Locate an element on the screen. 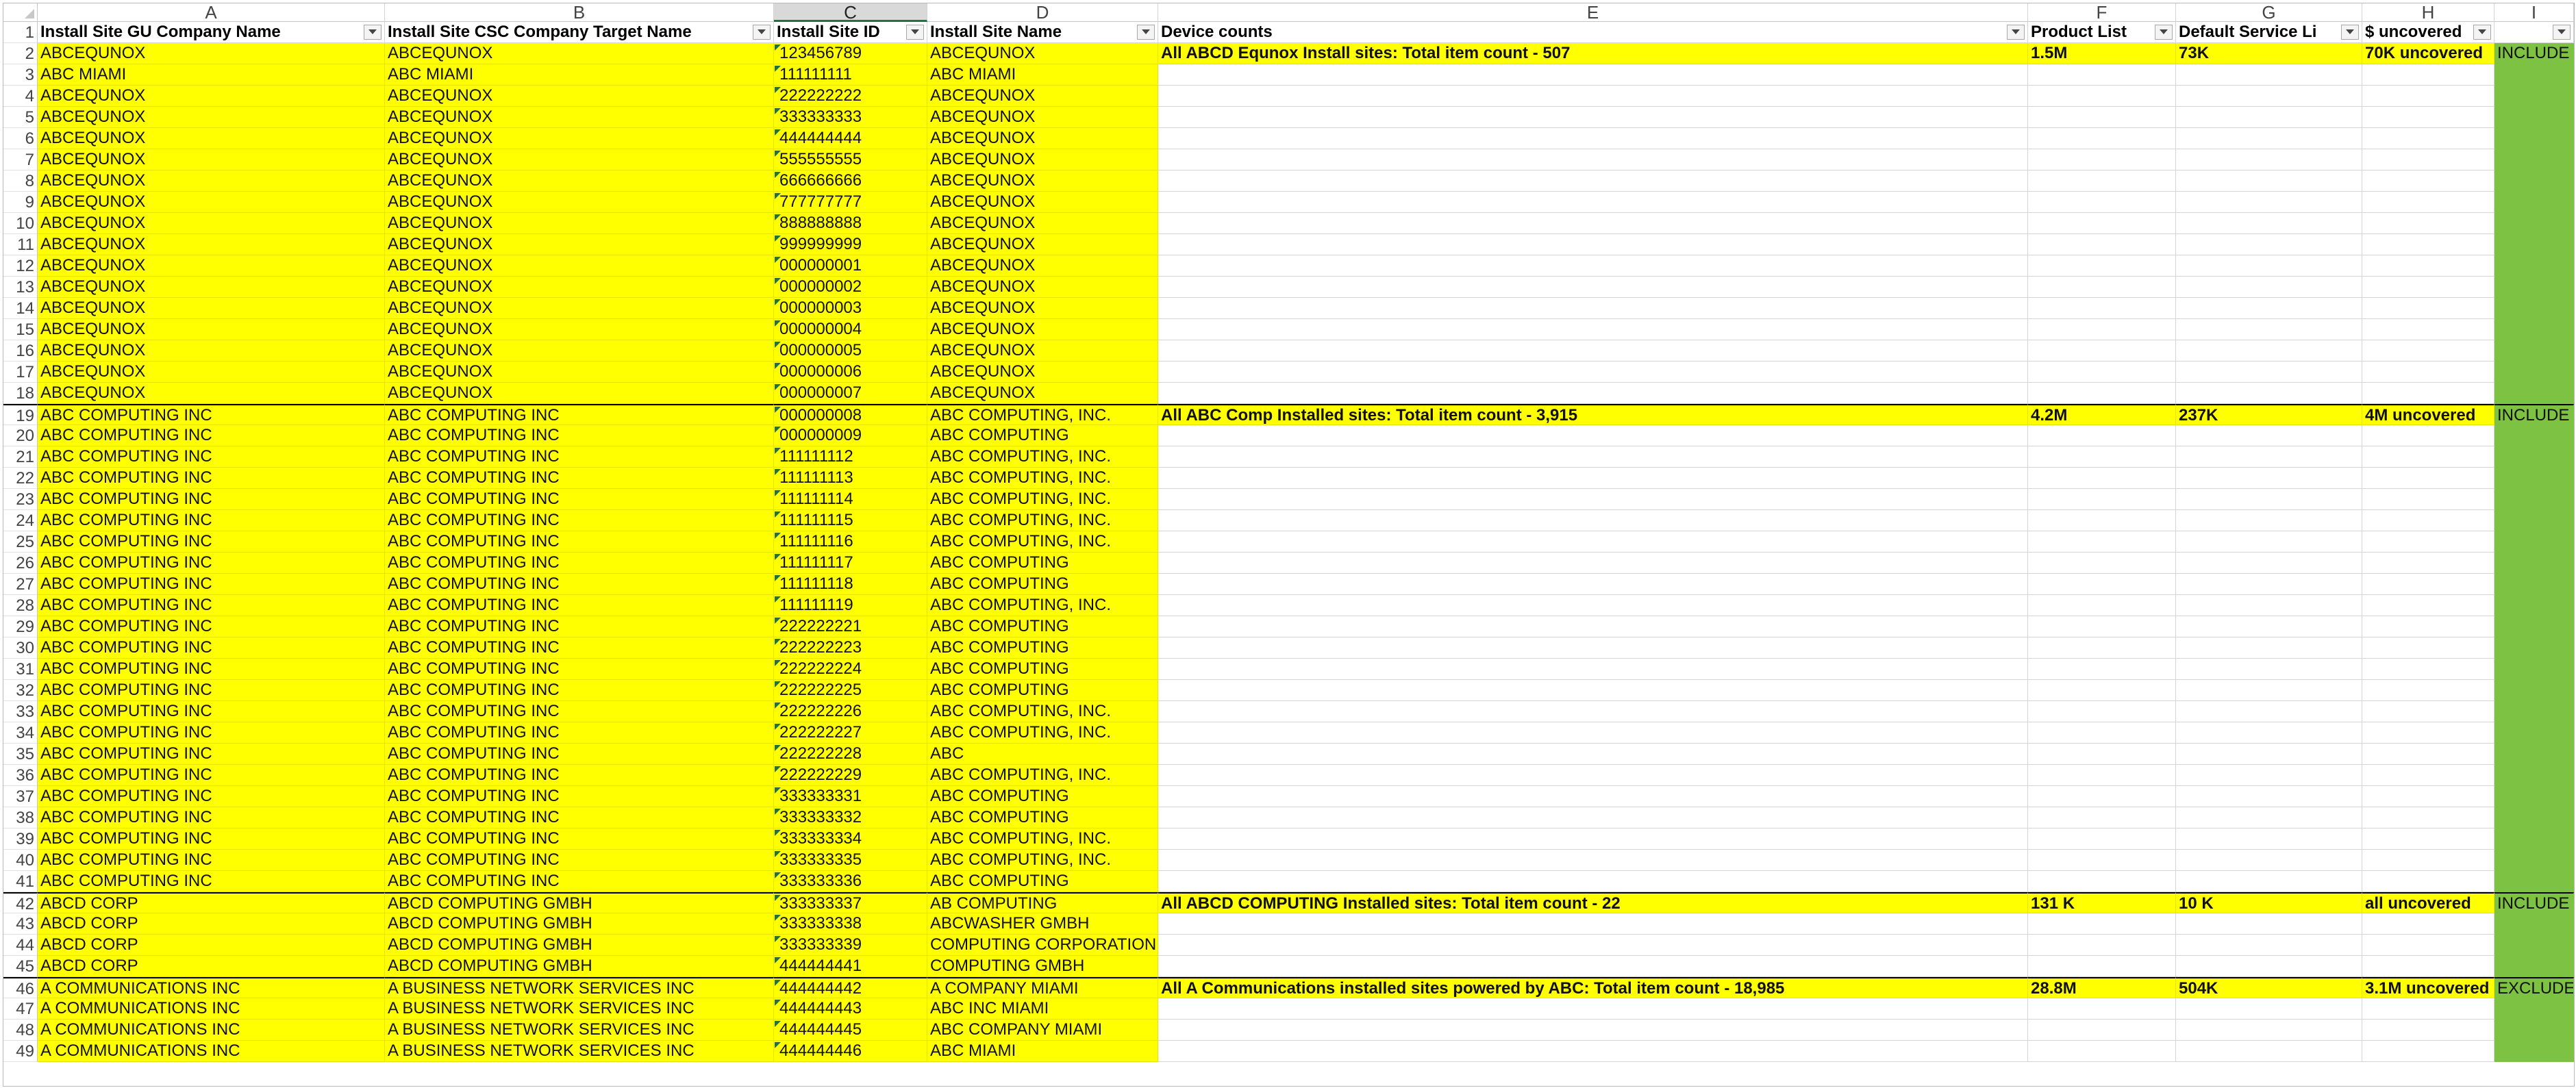 This screenshot has height=1088, width=2576. cell-i44 is located at coordinates (2534, 945).